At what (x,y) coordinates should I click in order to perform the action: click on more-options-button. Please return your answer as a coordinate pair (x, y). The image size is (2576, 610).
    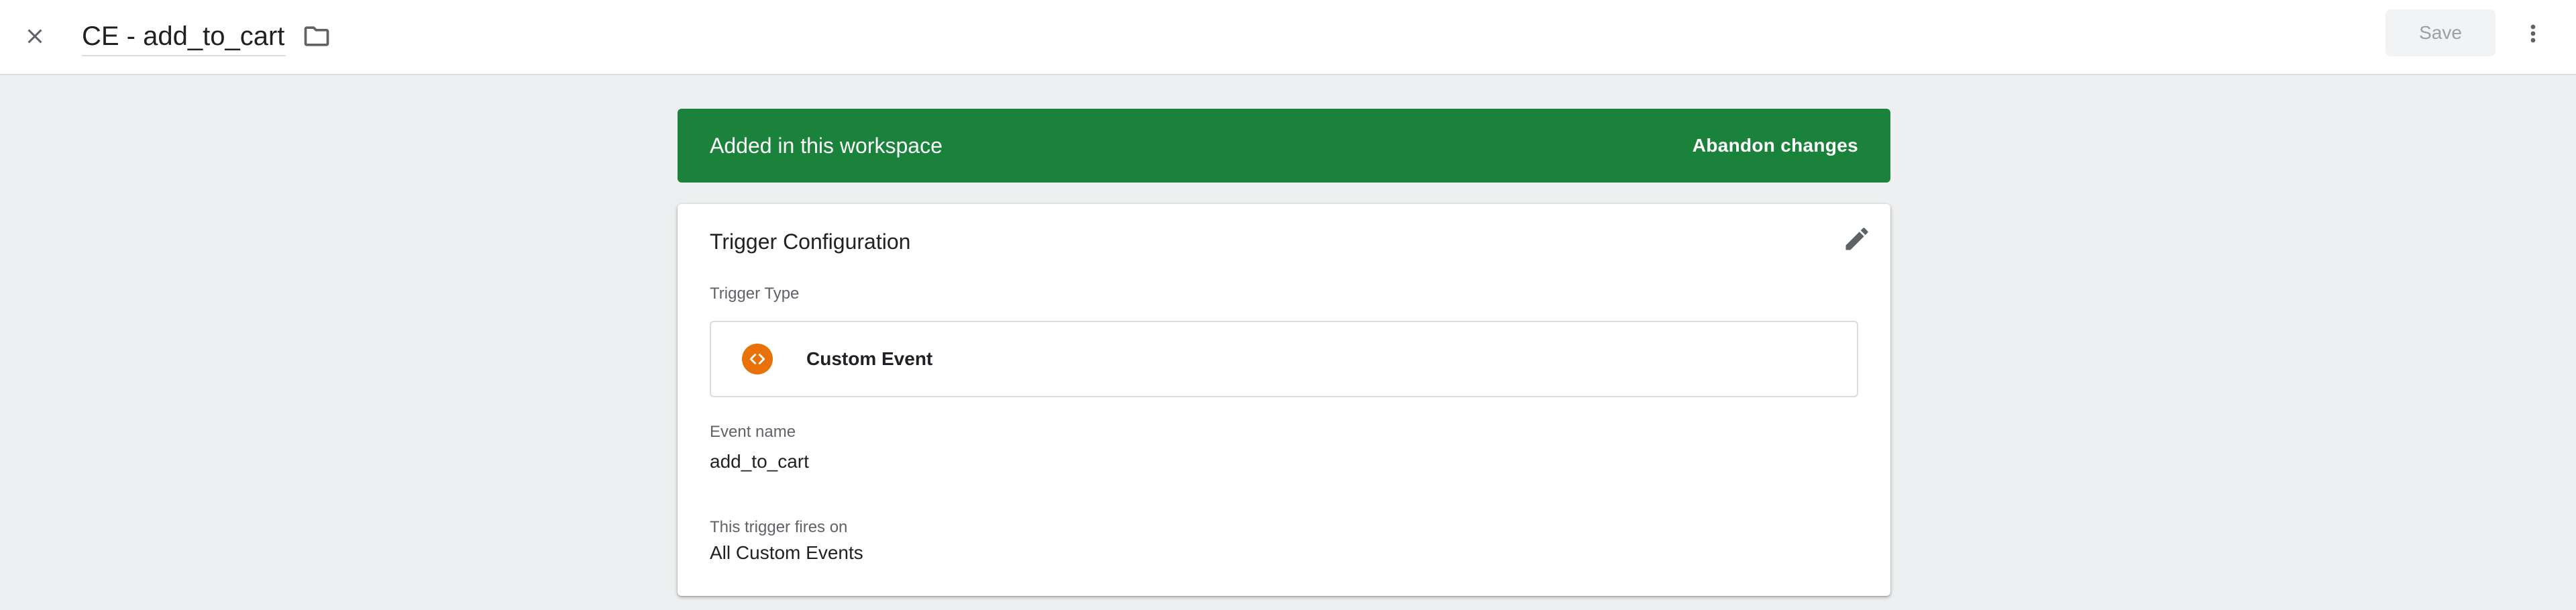
    Looking at the image, I should click on (2533, 33).